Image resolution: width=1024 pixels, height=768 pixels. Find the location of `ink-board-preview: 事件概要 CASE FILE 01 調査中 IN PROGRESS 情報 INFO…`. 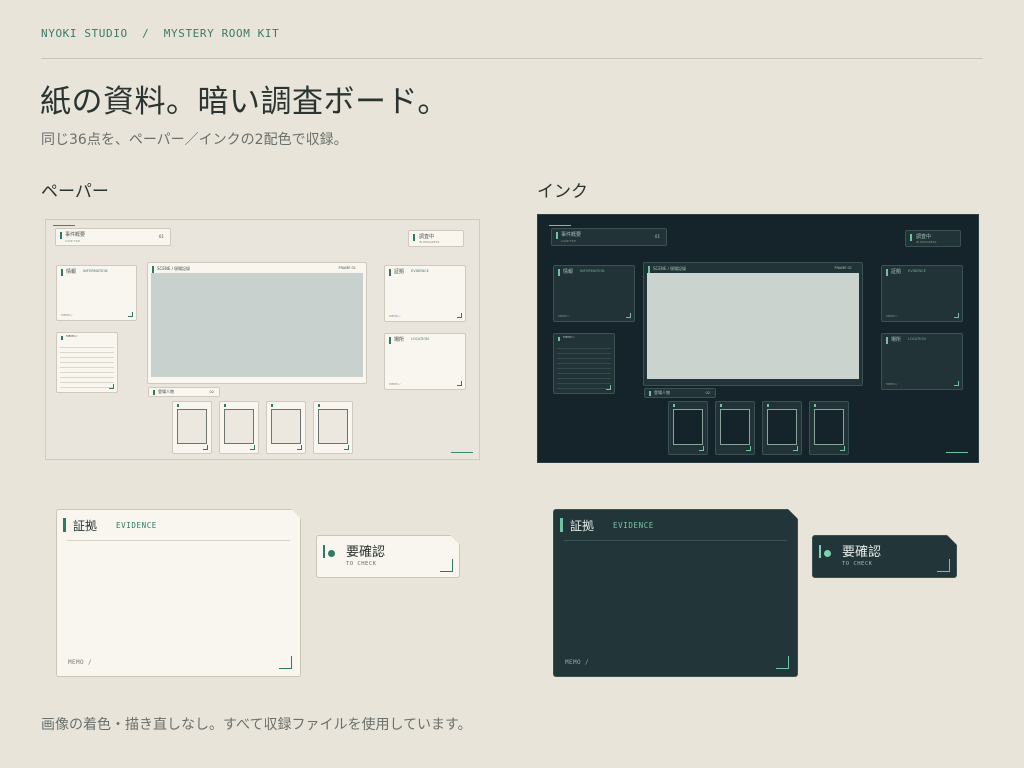

ink-board-preview: 事件概要 CASE FILE 01 調査中 IN PROGRESS 情報 INFO… is located at coordinates (758, 338).